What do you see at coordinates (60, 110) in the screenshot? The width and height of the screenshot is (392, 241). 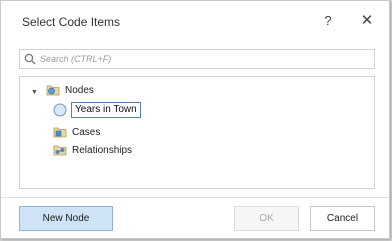 I see `node-circle-icon` at bounding box center [60, 110].